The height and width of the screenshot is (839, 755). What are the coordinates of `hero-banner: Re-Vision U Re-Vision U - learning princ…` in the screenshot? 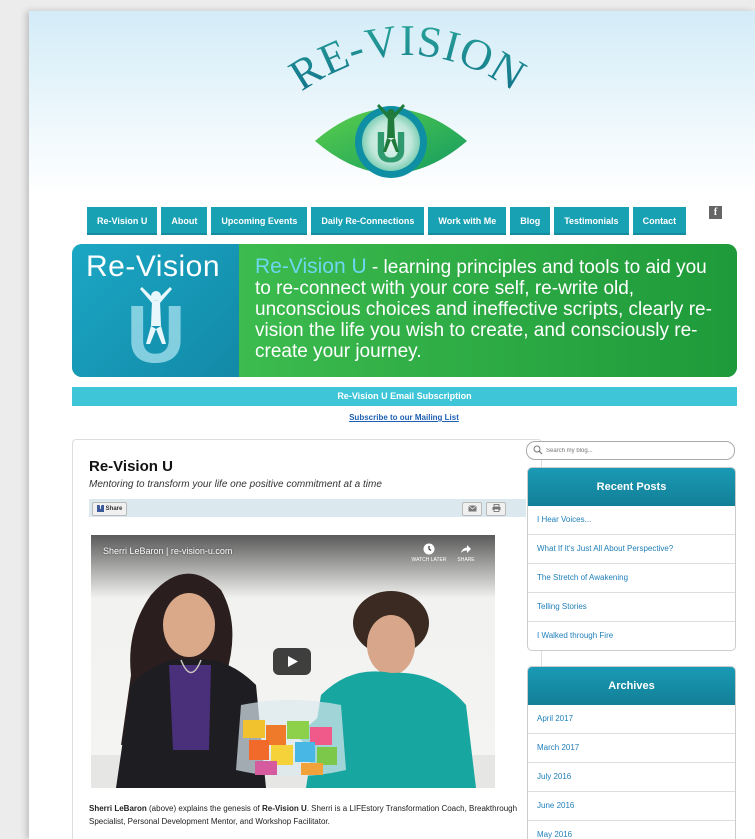 It's located at (404, 310).